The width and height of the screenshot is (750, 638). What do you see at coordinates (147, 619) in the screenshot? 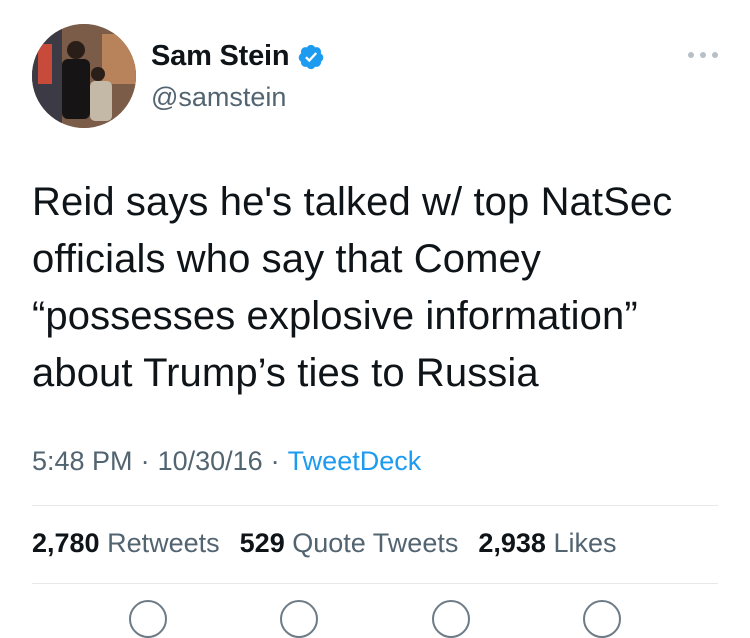
I see `reply-icon` at bounding box center [147, 619].